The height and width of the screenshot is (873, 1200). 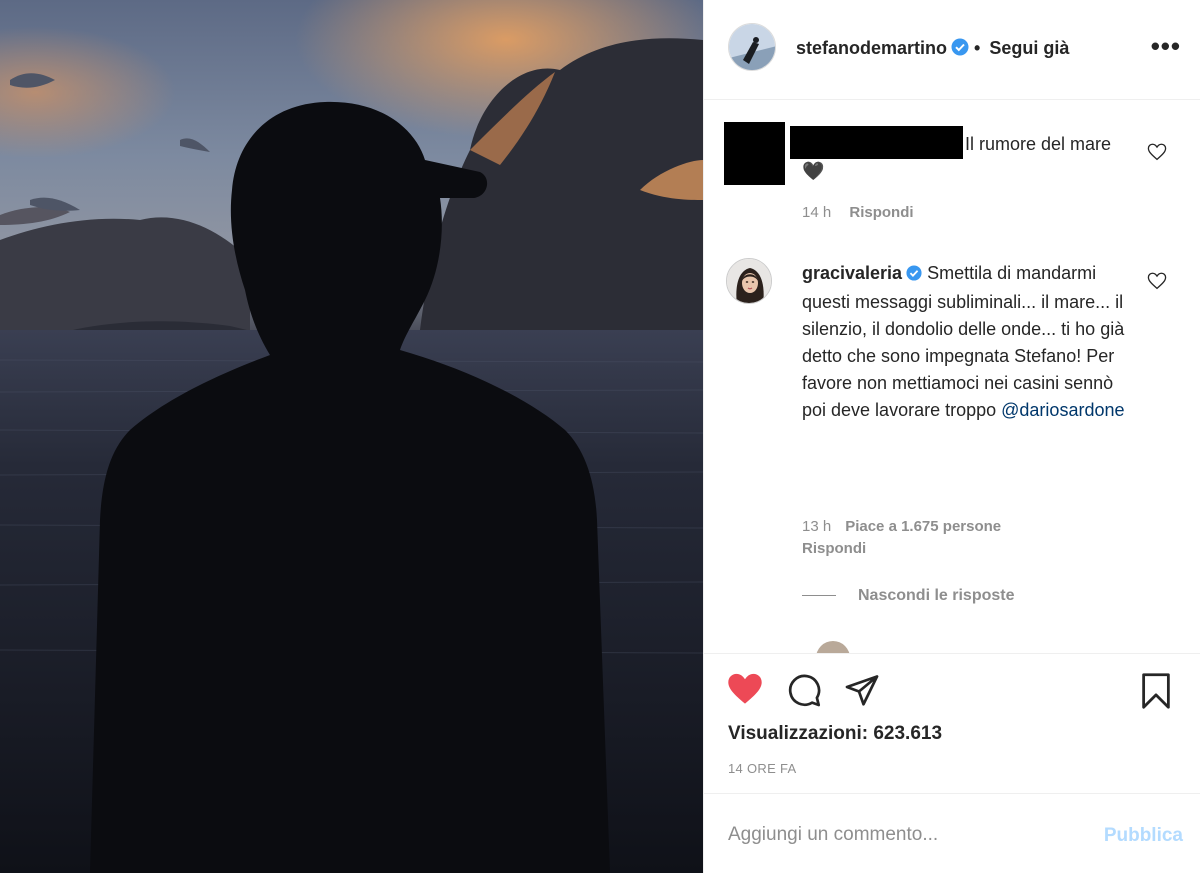 I want to click on share-icon, so click(x=862, y=690).